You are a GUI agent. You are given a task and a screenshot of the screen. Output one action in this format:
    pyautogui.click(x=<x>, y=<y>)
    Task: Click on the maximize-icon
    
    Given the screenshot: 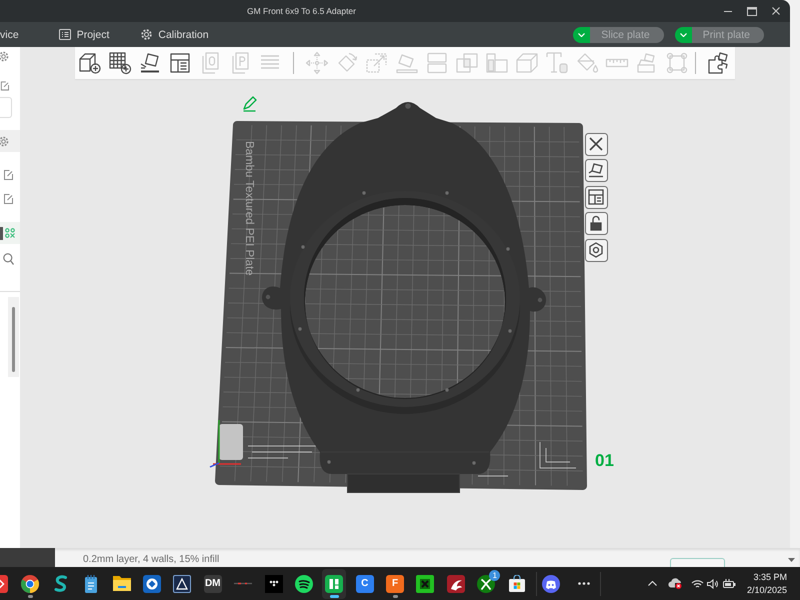 What is the action you would take?
    pyautogui.click(x=752, y=11)
    